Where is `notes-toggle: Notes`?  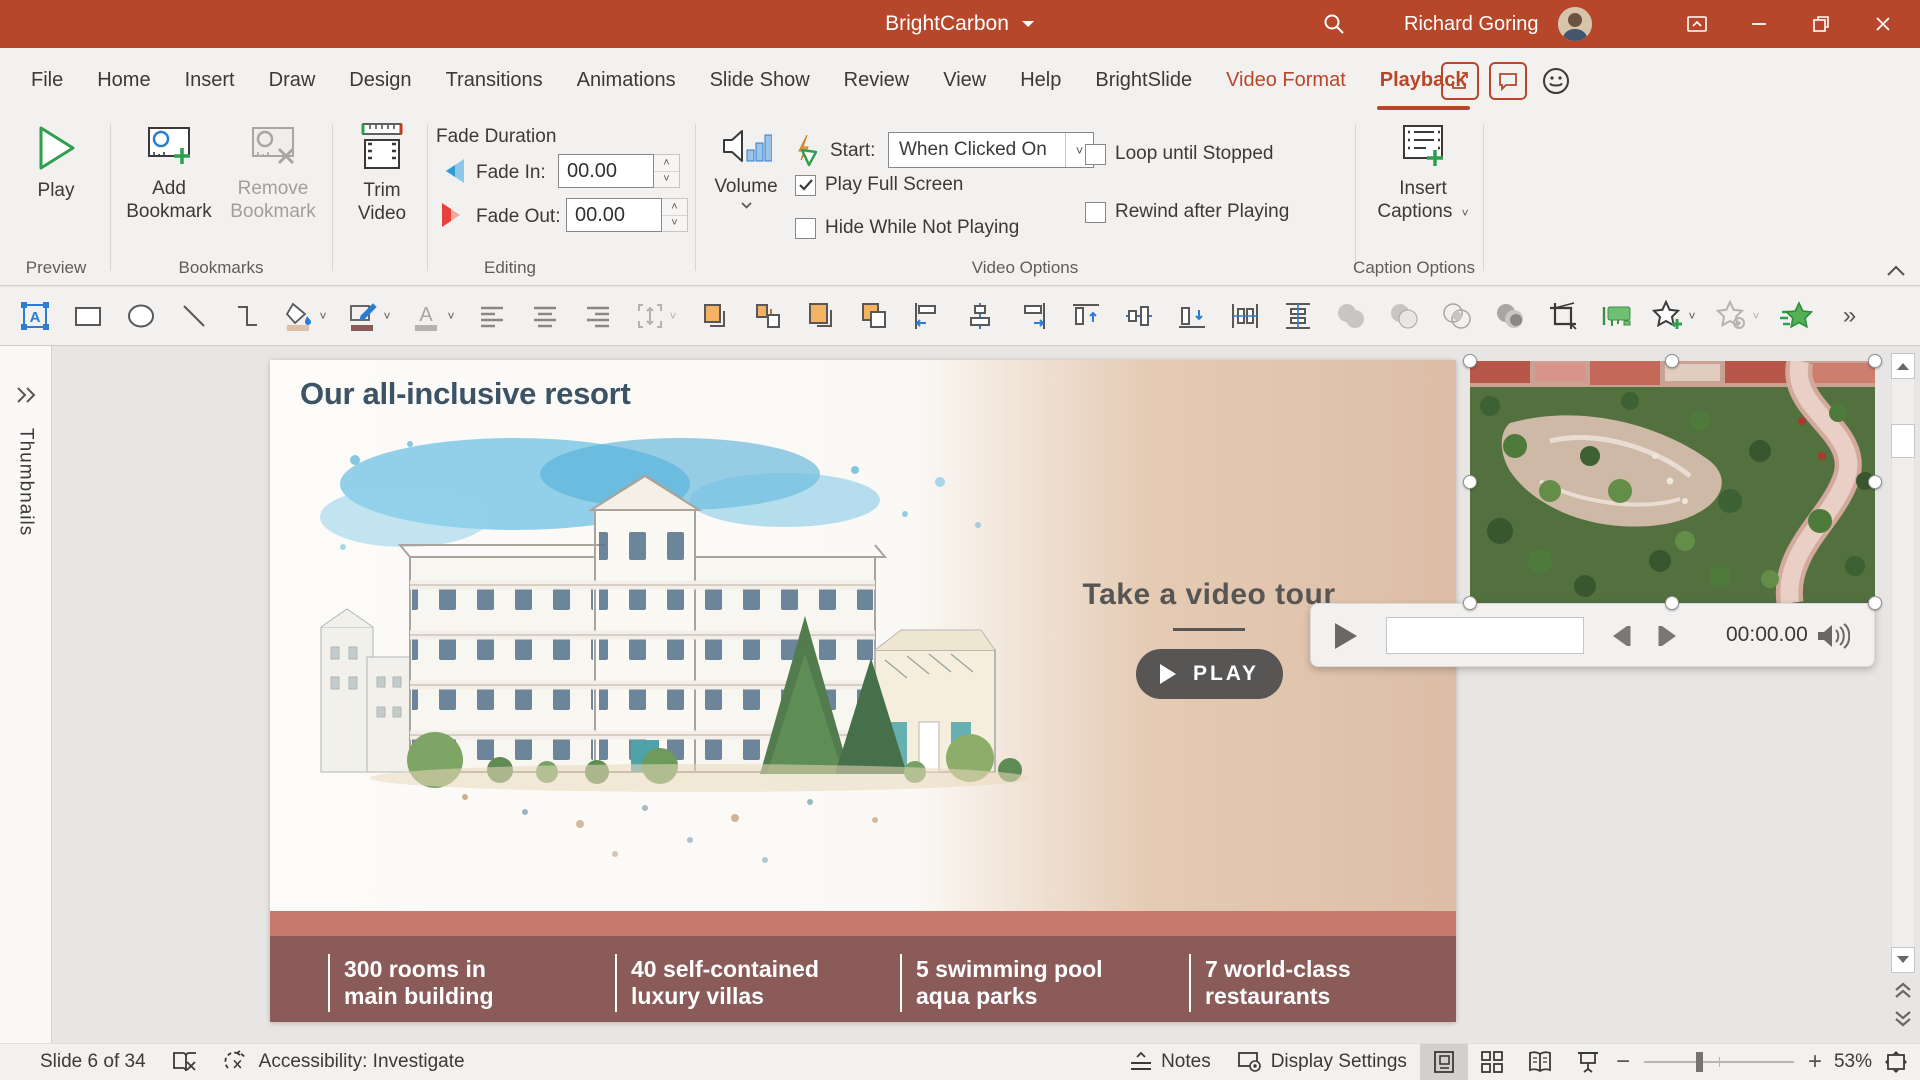
notes-toggle: Notes is located at coordinates (1170, 1062).